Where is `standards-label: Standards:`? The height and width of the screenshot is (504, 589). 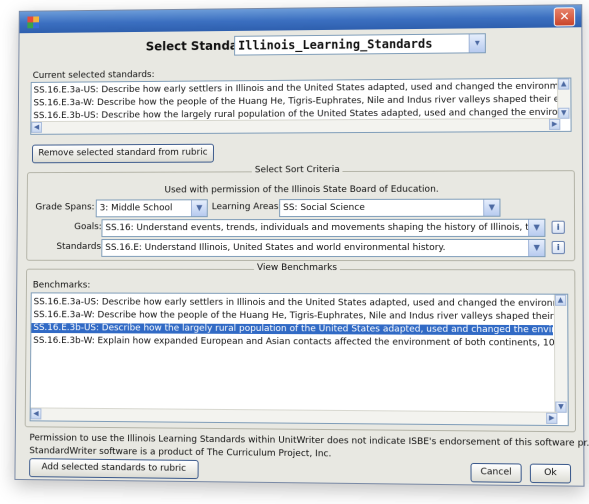 standards-label: Standards: is located at coordinates (80, 247).